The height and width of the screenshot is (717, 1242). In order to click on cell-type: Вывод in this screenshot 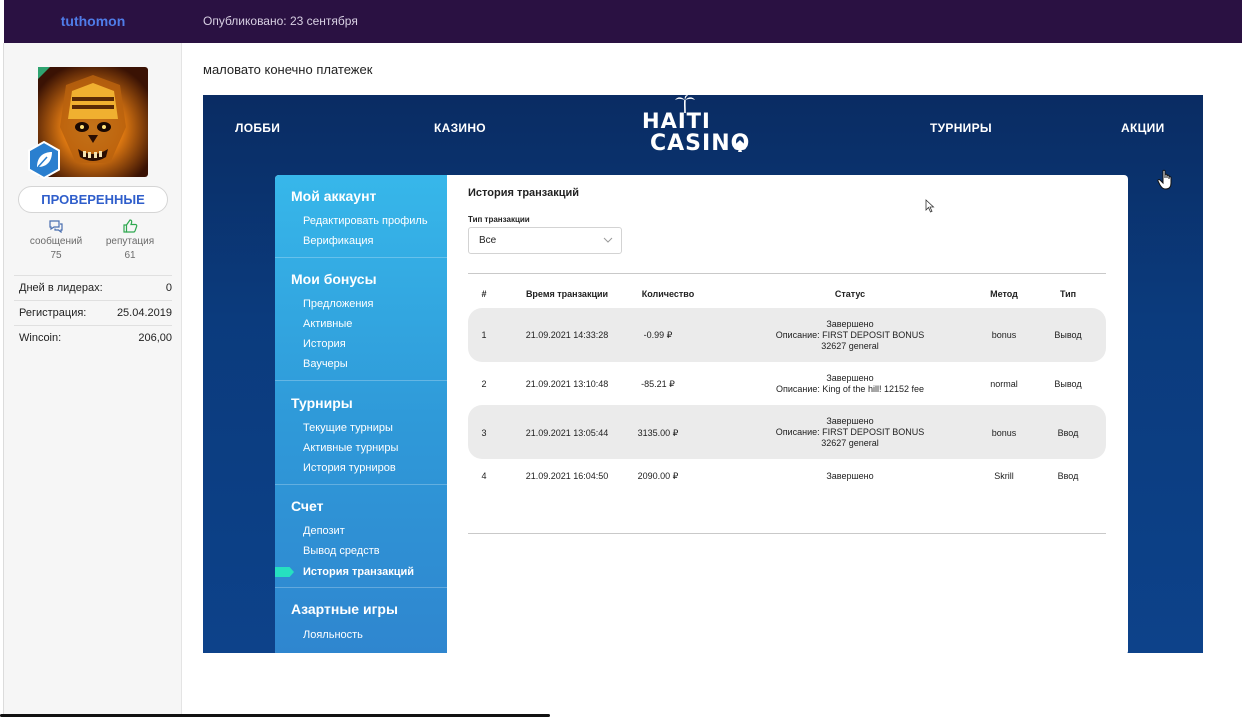, I will do `click(1068, 335)`.